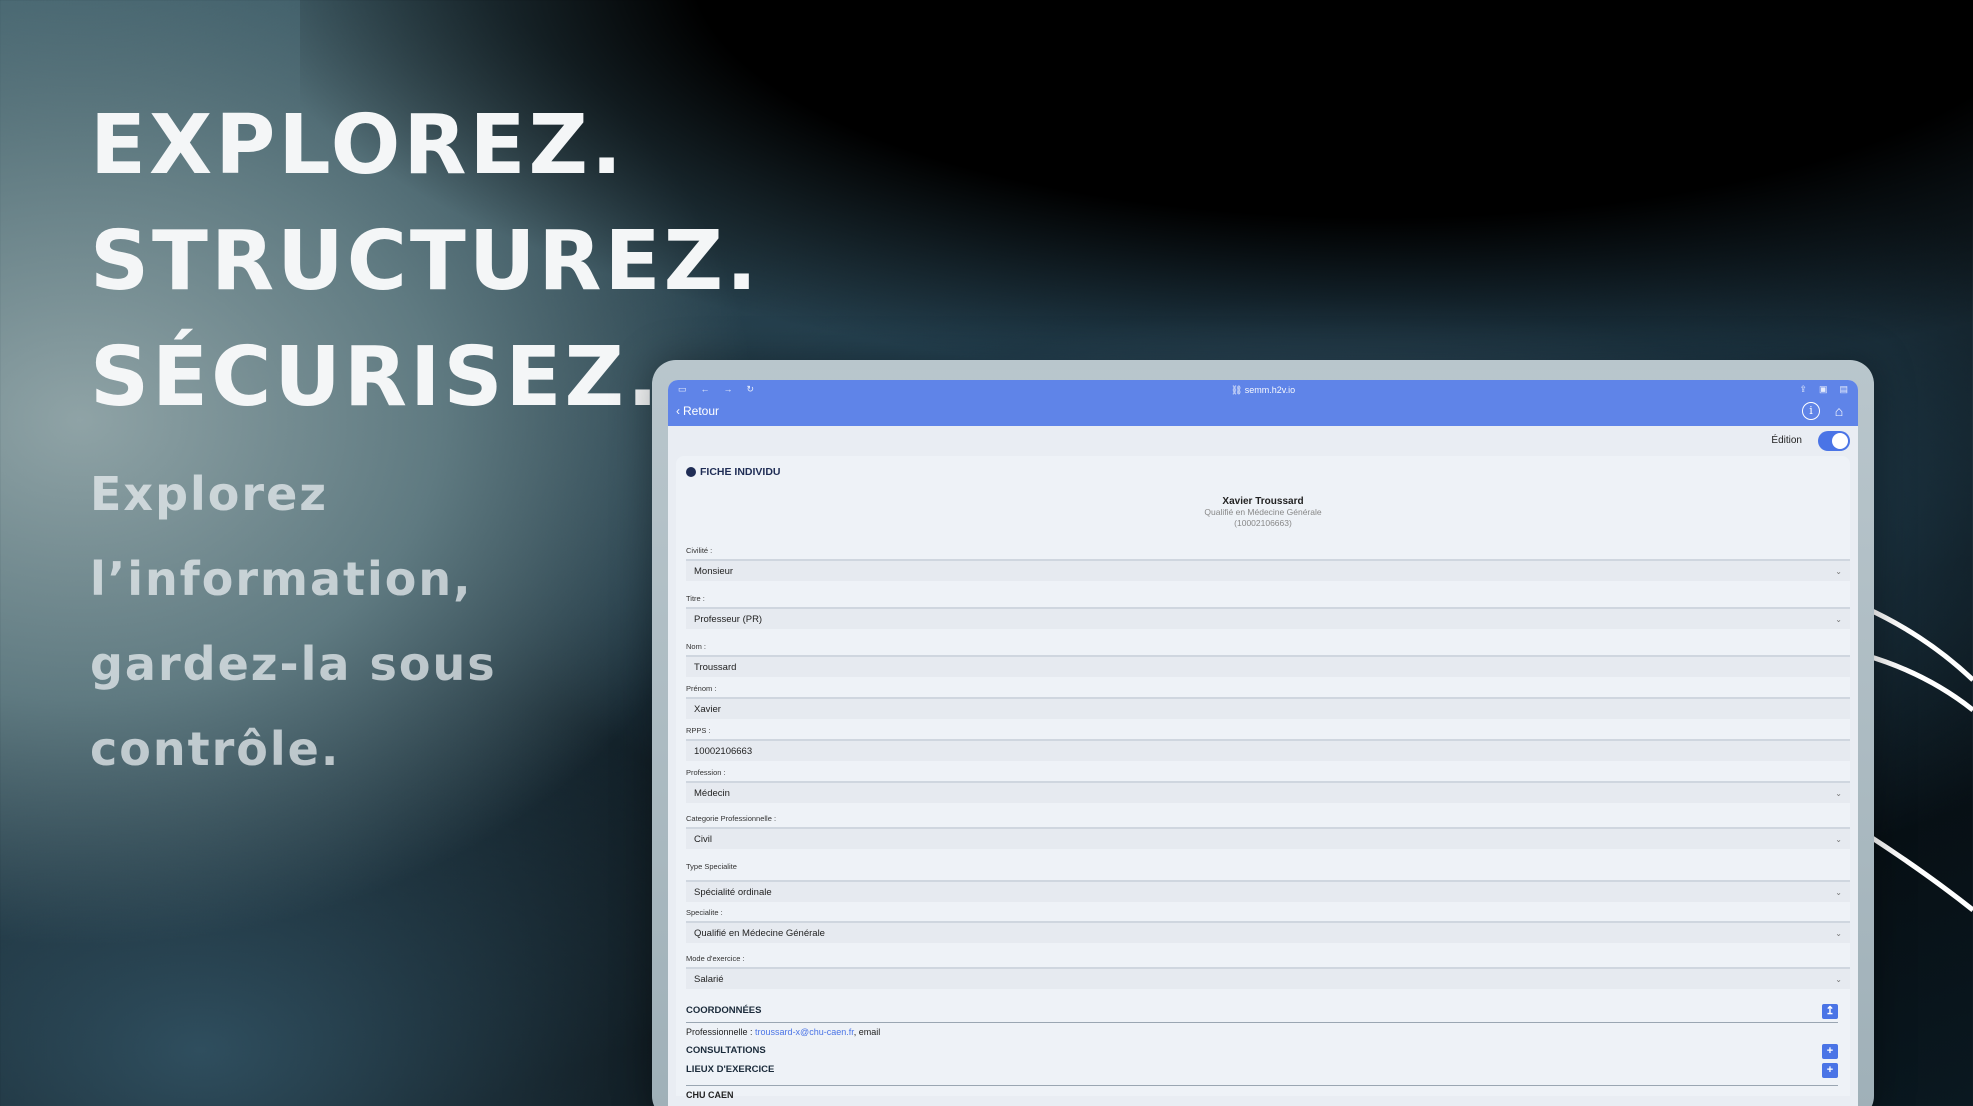 This screenshot has width=1973, height=1106. I want to click on app-topbar: ▭ ← → ↻ ⛓ semm.h2v.io ⇪ ▣ ▤ ‹ Retour i ⌂, so click(1263, 403).